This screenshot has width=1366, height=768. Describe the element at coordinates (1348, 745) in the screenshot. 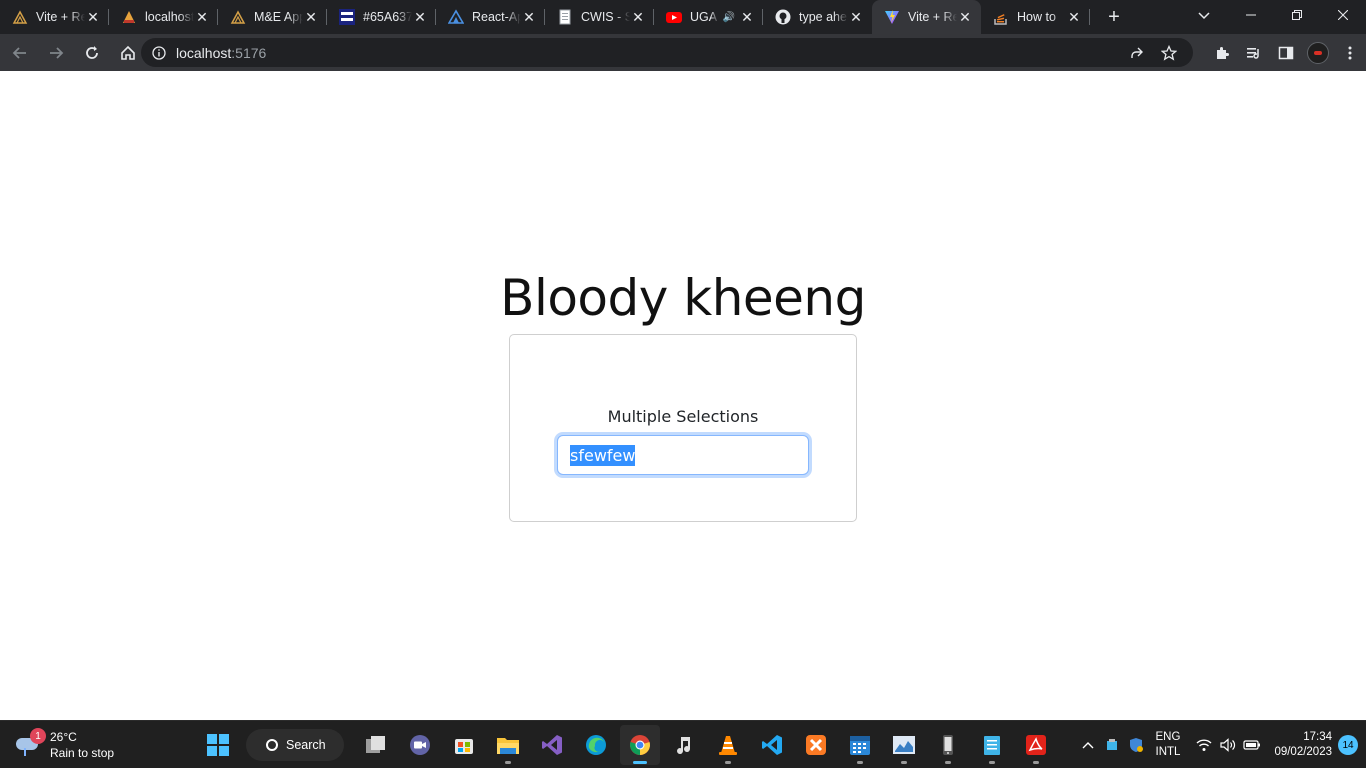

I see `notification-count-badge: 14` at that location.